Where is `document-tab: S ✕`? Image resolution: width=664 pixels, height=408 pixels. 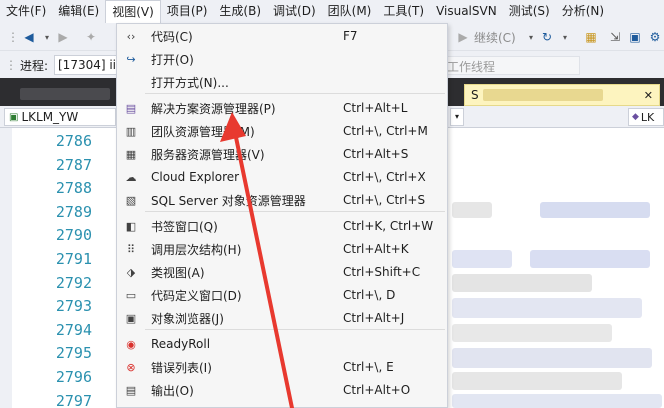 document-tab: S ✕ is located at coordinates (562, 95).